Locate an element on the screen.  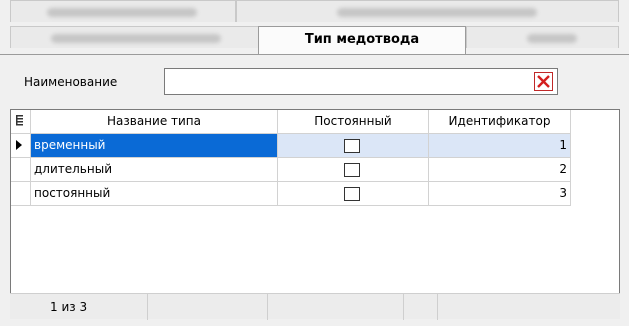
id-cell: 3 is located at coordinates (500, 194).